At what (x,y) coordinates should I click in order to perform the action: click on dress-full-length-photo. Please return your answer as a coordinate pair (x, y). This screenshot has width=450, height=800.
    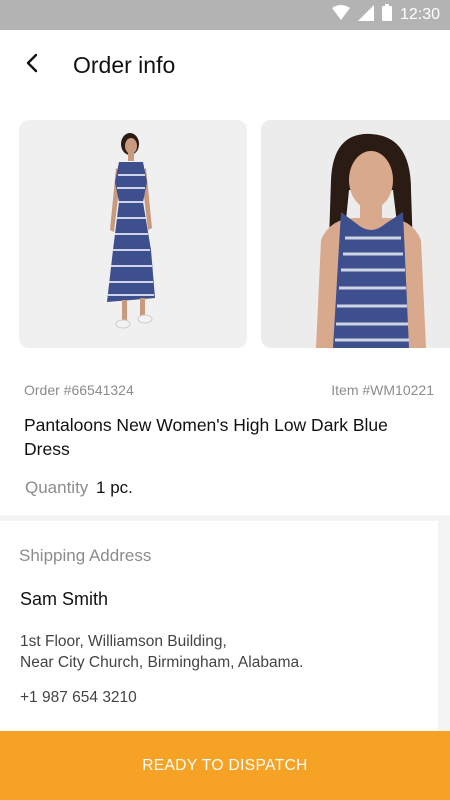
    Looking at the image, I should click on (133, 234).